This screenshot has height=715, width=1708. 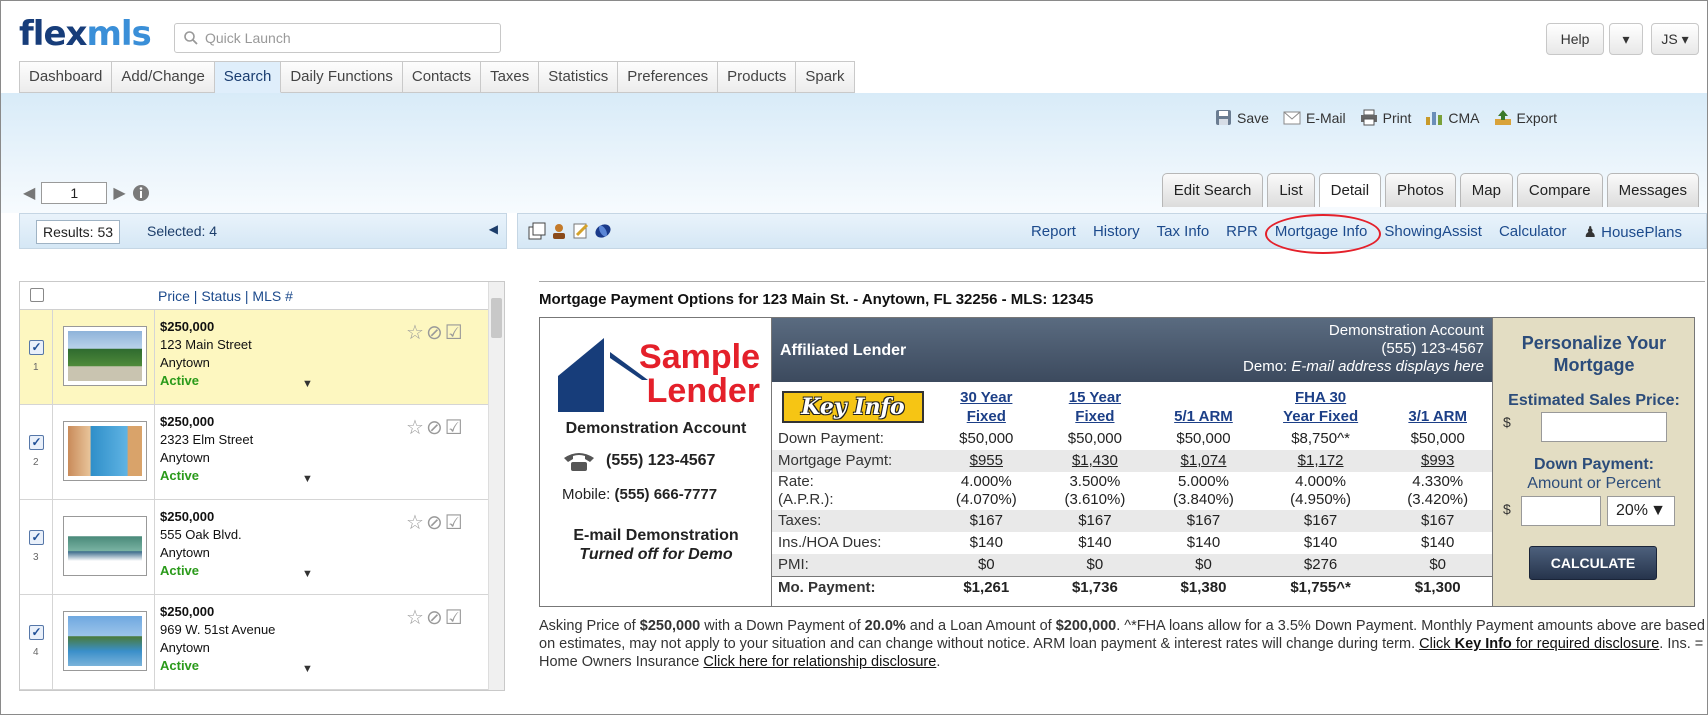 What do you see at coordinates (1652, 190) in the screenshot?
I see `tab-messages: Messages` at bounding box center [1652, 190].